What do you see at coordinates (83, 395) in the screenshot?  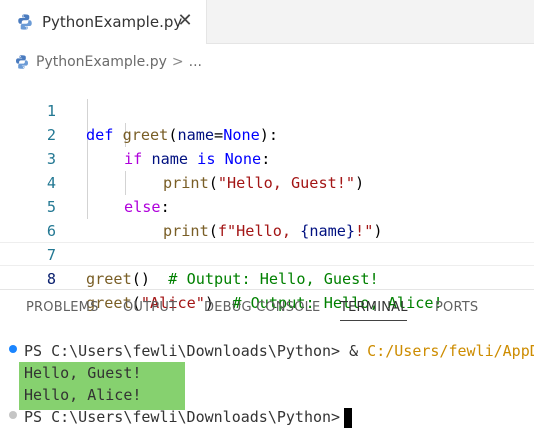 I see `terminal-output: Hello, Alice!` at bounding box center [83, 395].